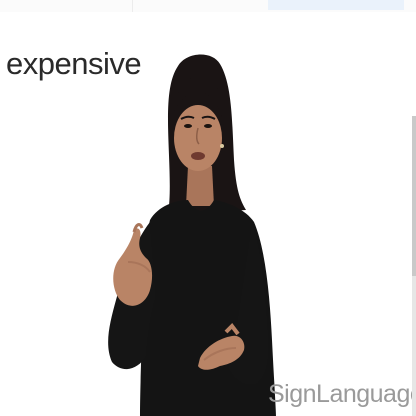 The image size is (416, 416). What do you see at coordinates (74, 63) in the screenshot?
I see `sign-word-label: expensive` at bounding box center [74, 63].